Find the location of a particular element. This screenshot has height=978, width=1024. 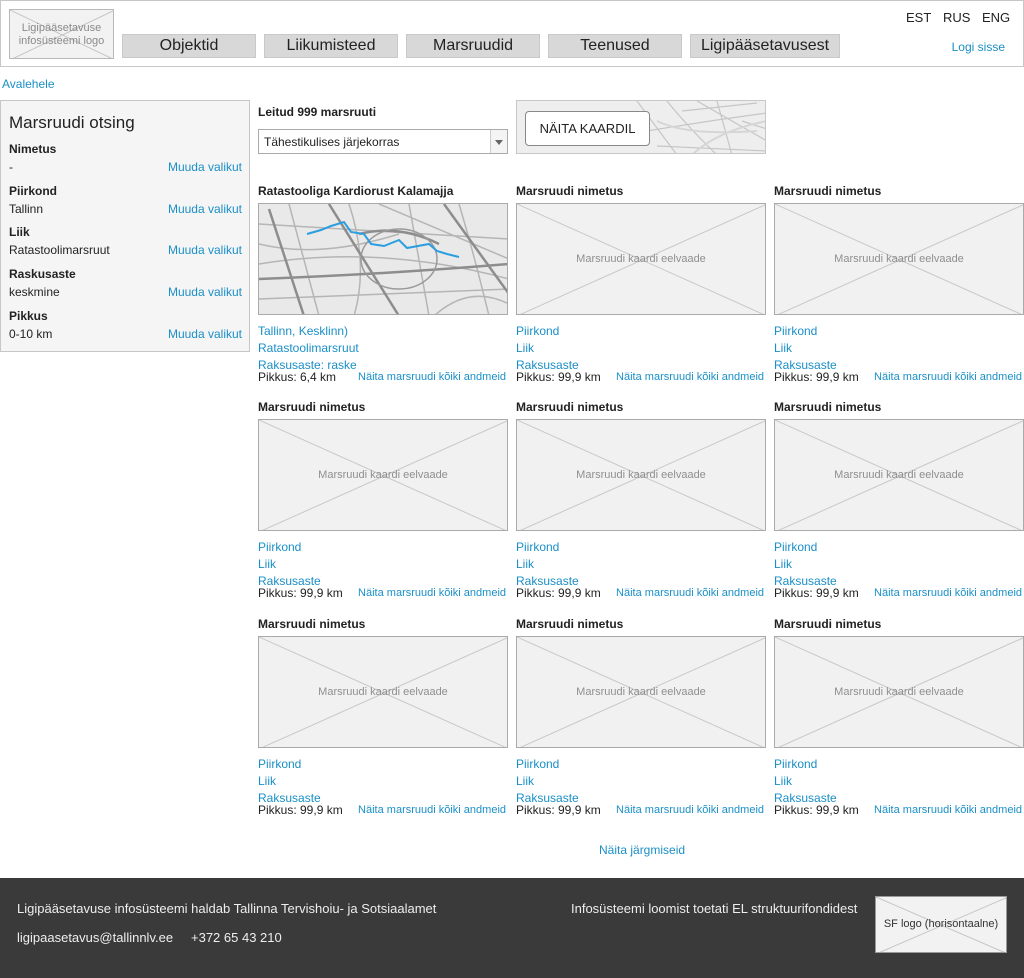

lang-eng: ENG is located at coordinates (996, 17).